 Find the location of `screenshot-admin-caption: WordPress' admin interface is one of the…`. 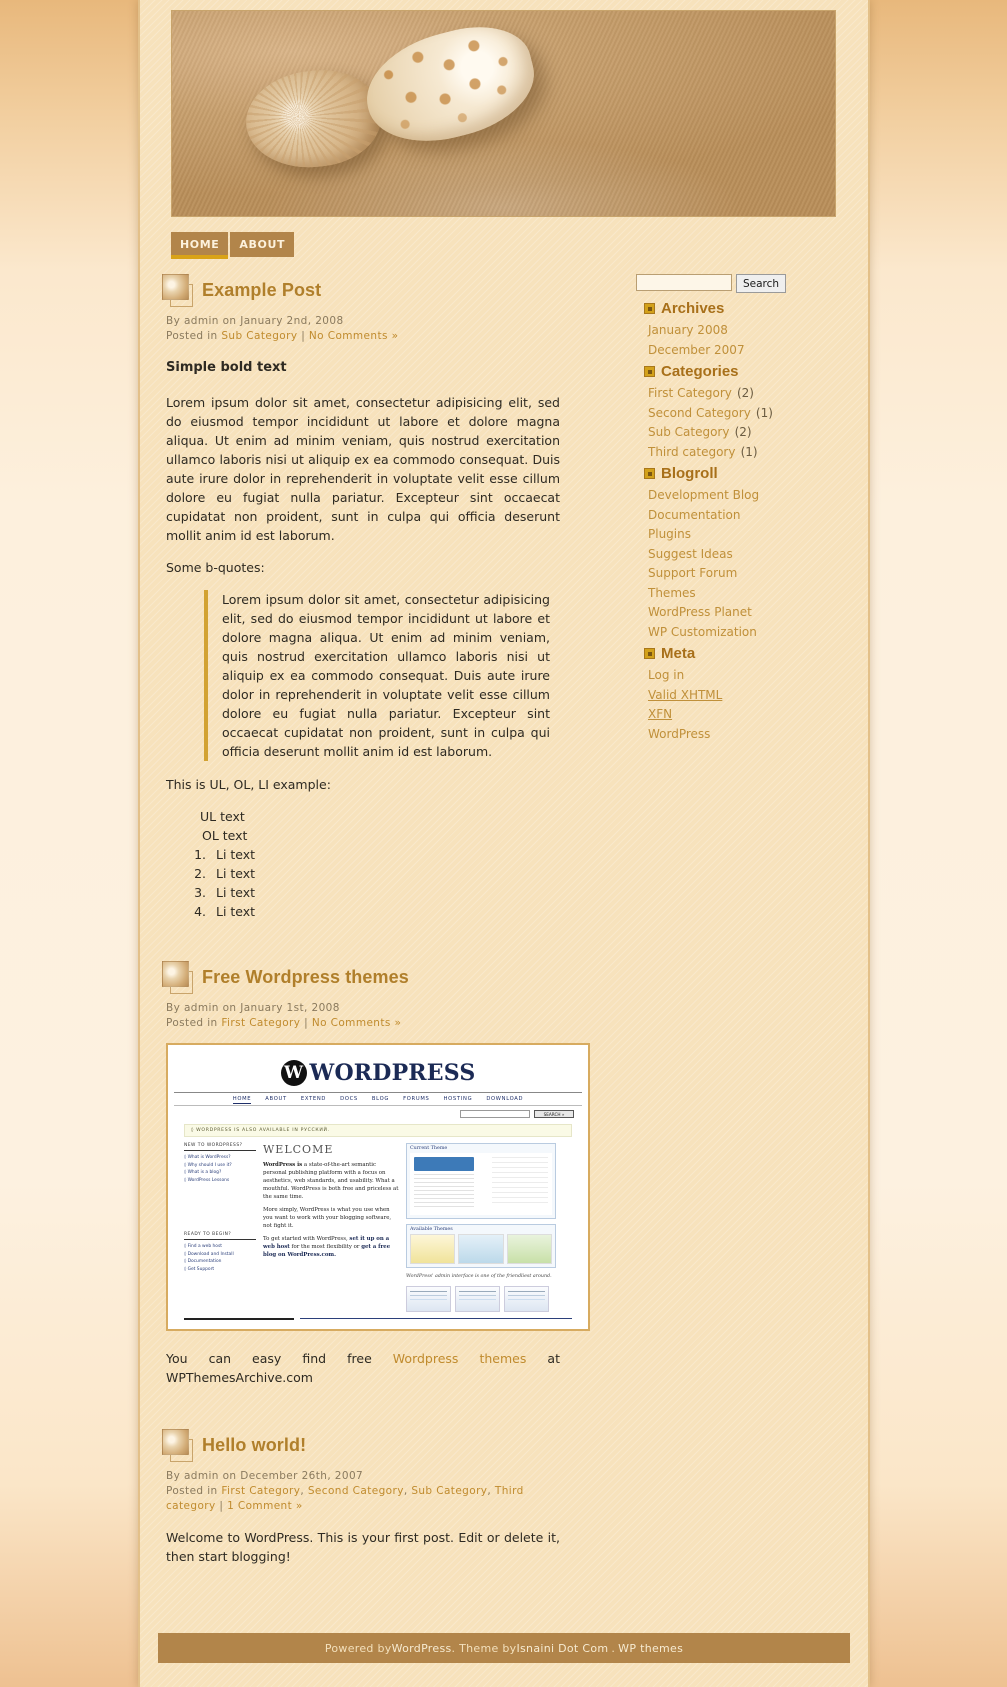

screenshot-admin-caption: WordPress' admin interface is one of the… is located at coordinates (479, 1276).